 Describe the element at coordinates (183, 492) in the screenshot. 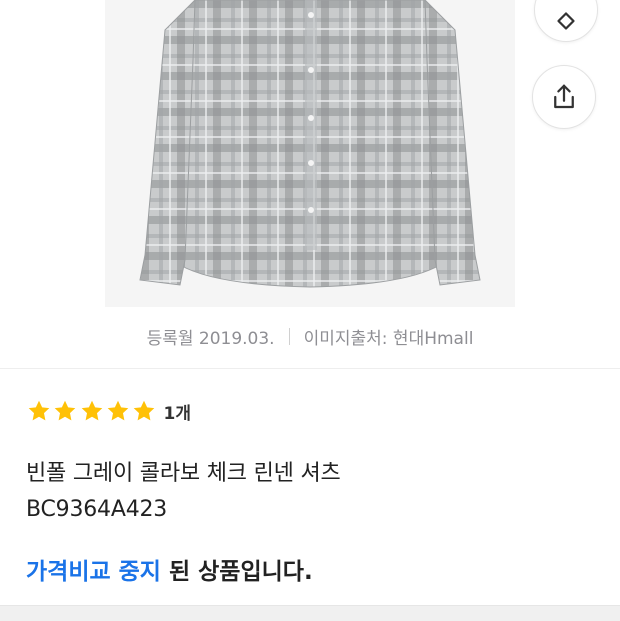

I see `product-name: 빈폴 그레이 콜라보 체크 린넨 셔츠 BC9364A423` at that location.